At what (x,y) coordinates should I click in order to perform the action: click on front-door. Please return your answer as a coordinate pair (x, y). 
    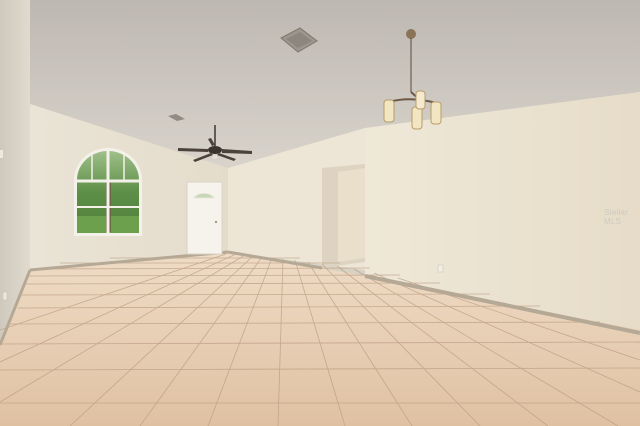
    Looking at the image, I should click on (204, 218).